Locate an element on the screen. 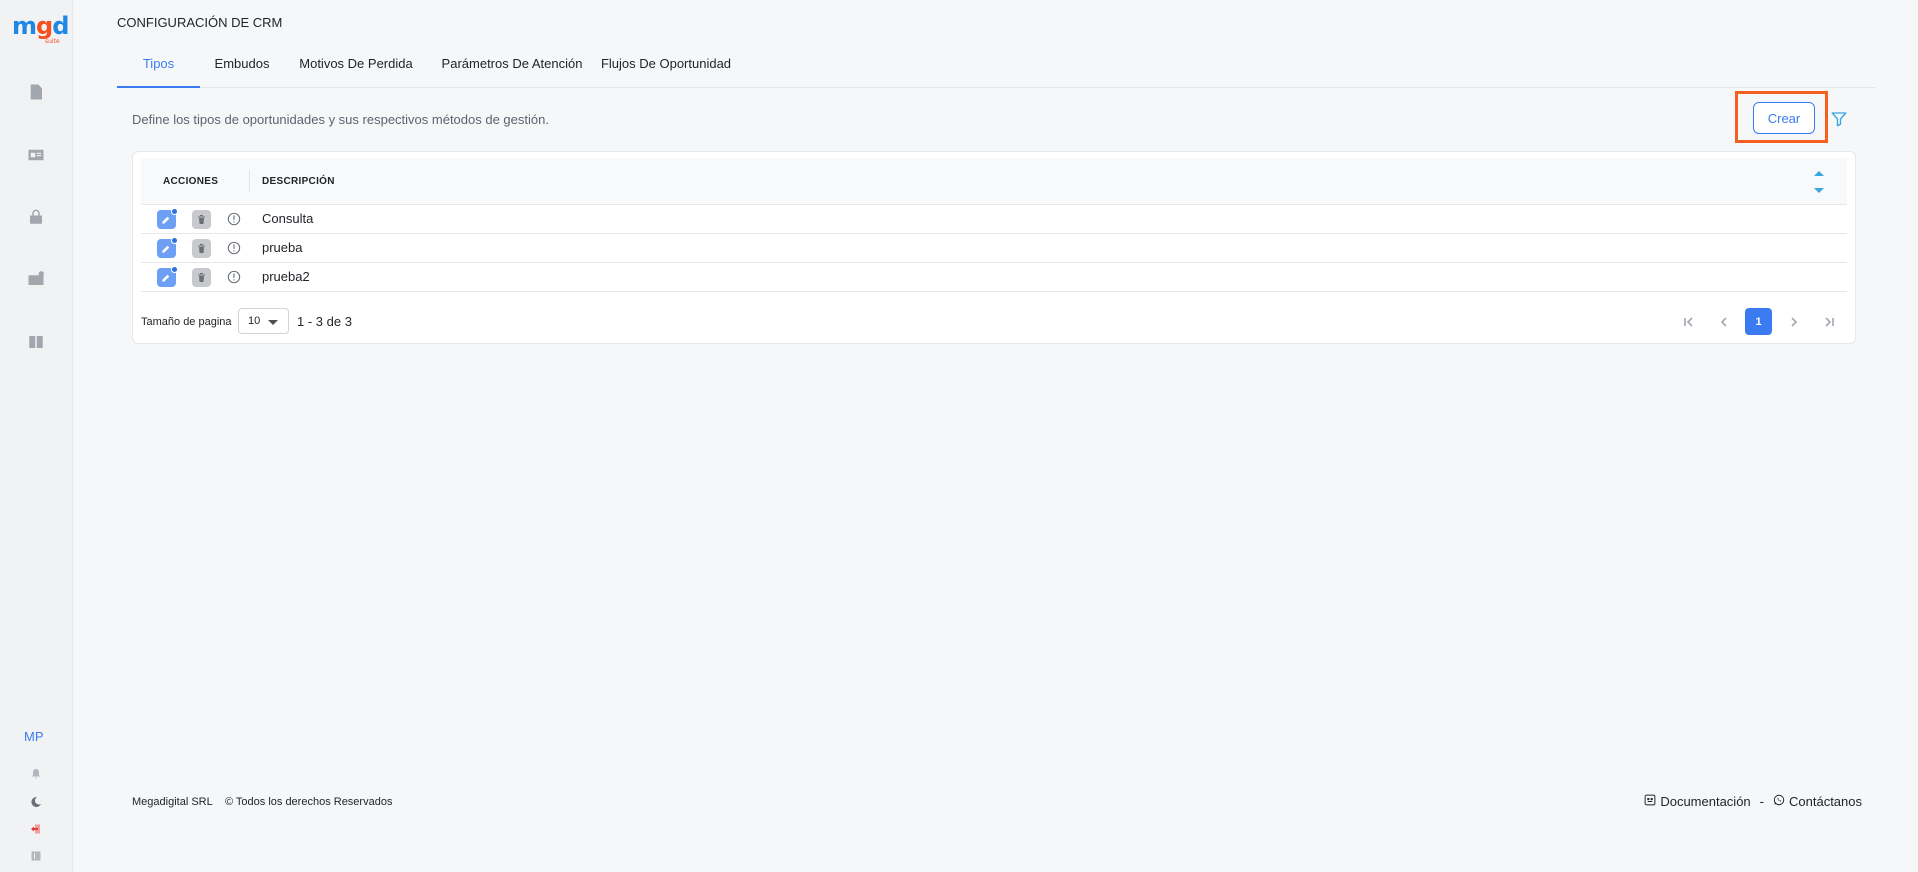 Image resolution: width=1918 pixels, height=872 pixels. user-avatar: MP is located at coordinates (34, 736).